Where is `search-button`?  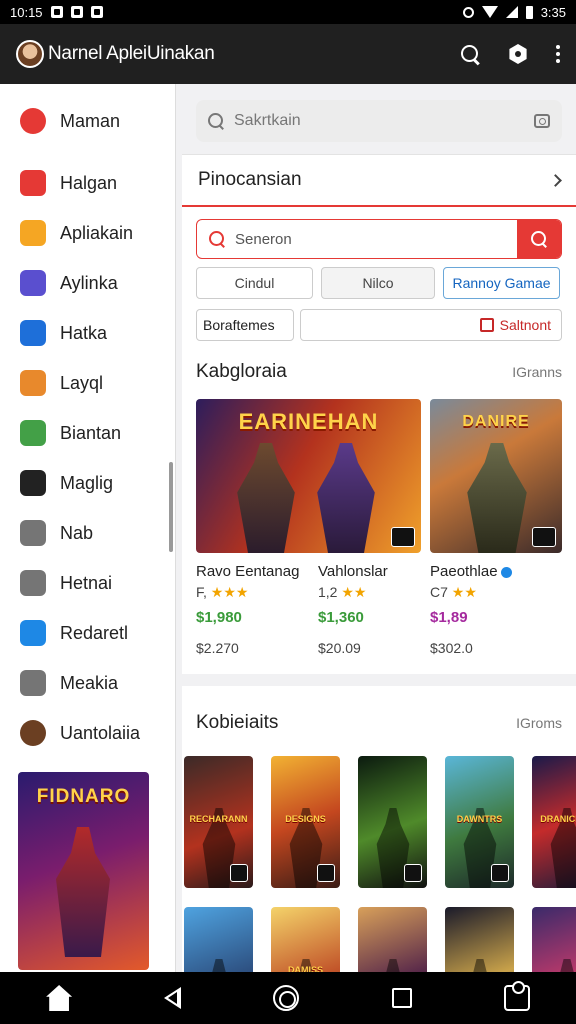 search-button is located at coordinates (539, 239).